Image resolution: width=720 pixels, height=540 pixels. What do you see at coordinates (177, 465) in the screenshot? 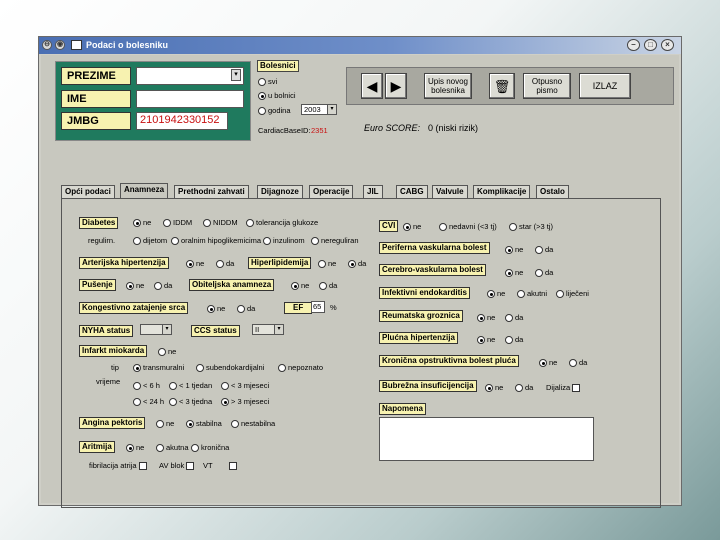
I see `av-blok-checkbox: AV blok` at bounding box center [177, 465].